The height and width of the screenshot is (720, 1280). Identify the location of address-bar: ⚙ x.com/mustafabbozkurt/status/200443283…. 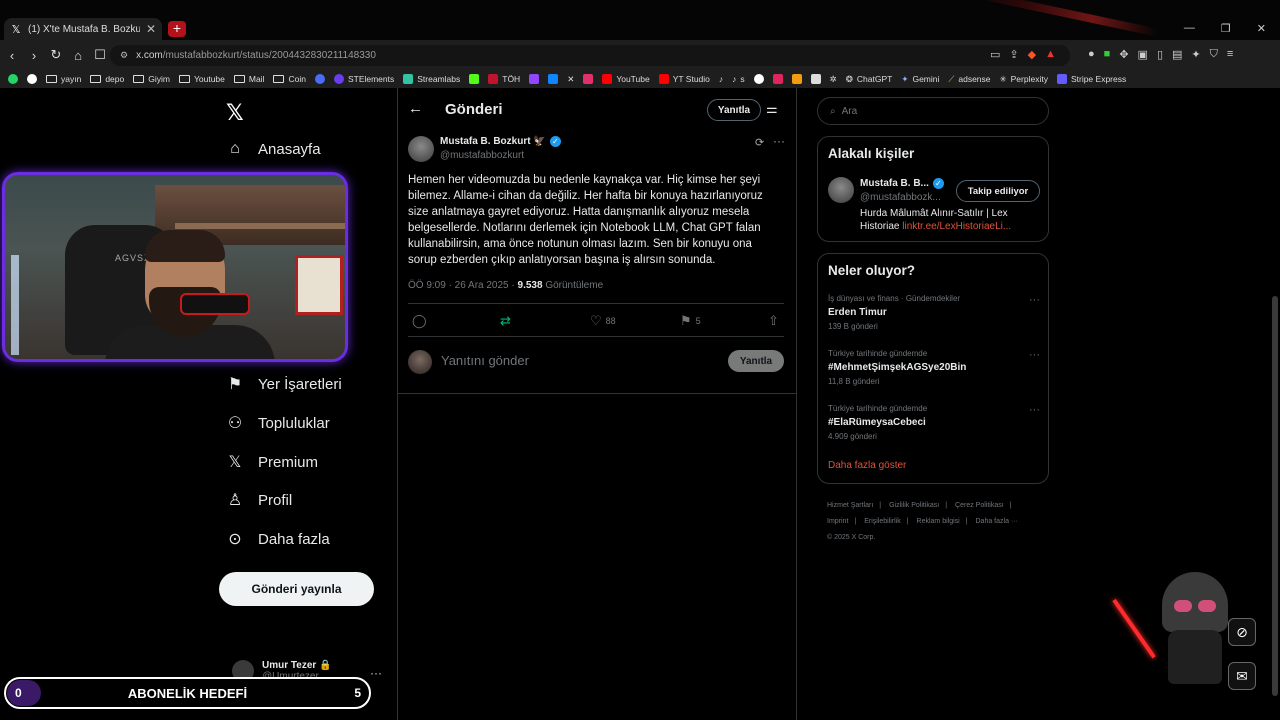
(590, 55).